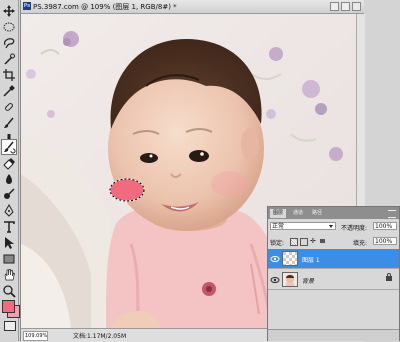  I want to click on lock-pixels-icon, so click(304, 242).